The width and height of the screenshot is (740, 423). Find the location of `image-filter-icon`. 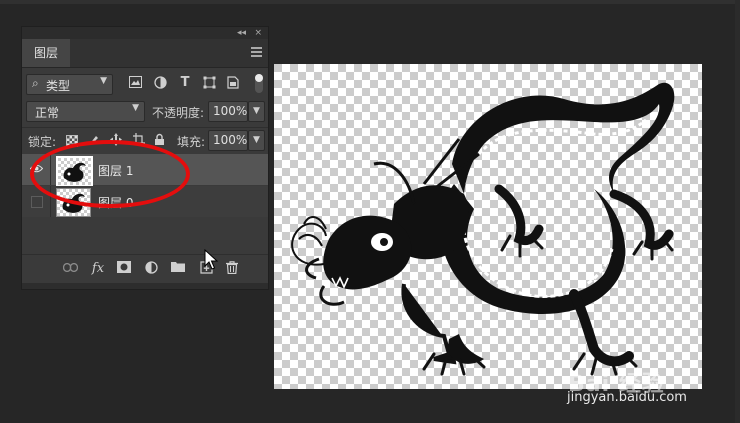

image-filter-icon is located at coordinates (135, 83).